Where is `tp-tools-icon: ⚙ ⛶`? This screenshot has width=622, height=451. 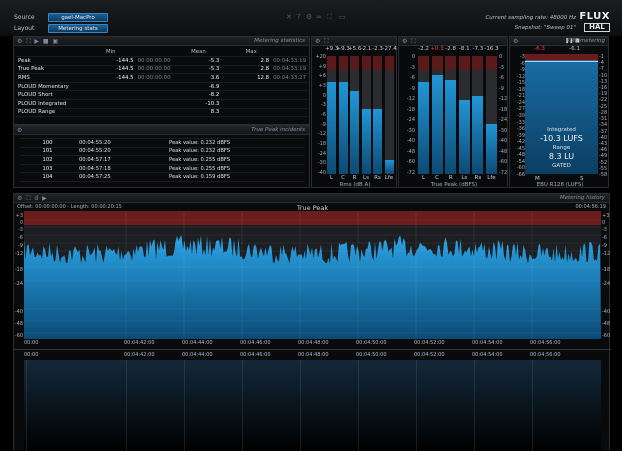
tp-tools-icon: ⚙ ⛶ is located at coordinates (409, 42).